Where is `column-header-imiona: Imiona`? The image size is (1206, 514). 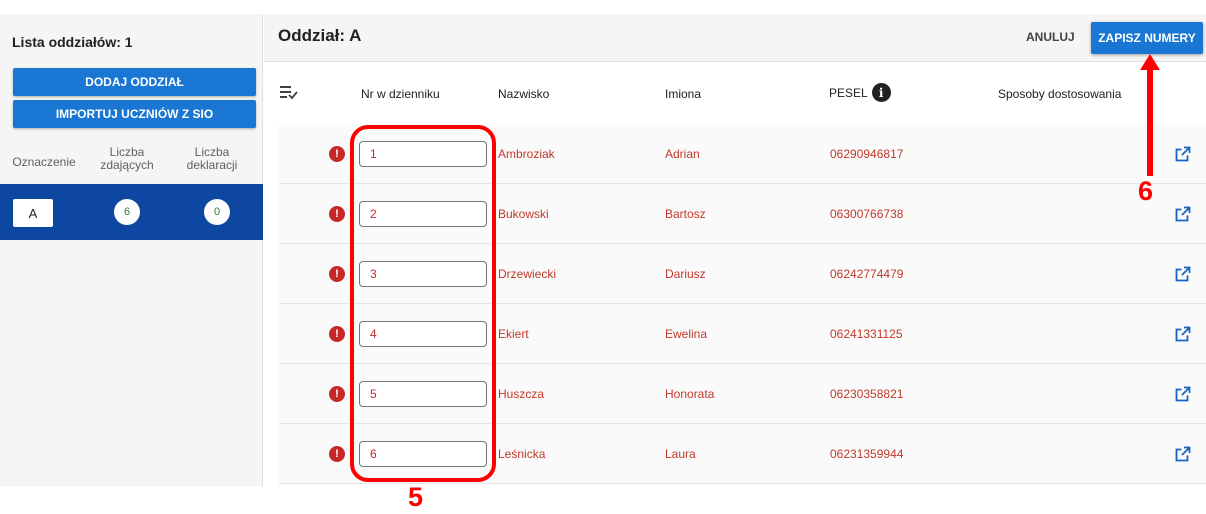
column-header-imiona: Imiona is located at coordinates (683, 94).